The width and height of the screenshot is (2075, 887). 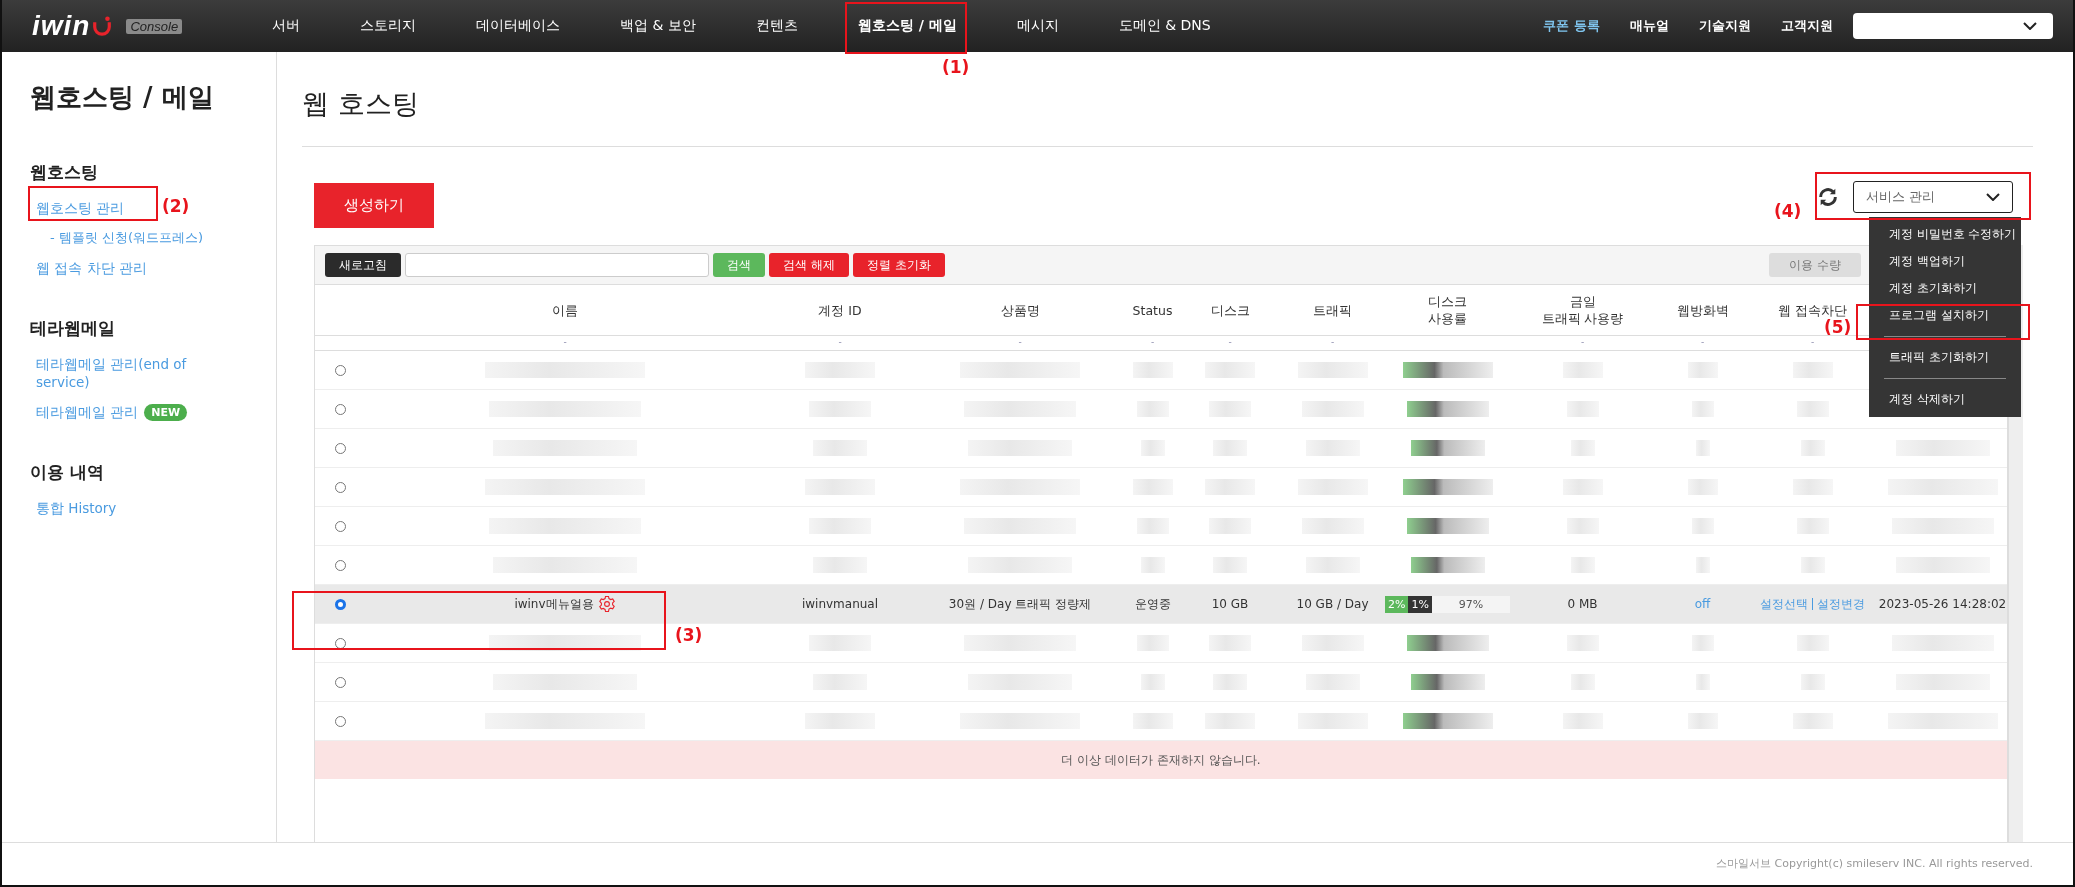 What do you see at coordinates (67, 472) in the screenshot?
I see `sidebar-heading: 이용 내역` at bounding box center [67, 472].